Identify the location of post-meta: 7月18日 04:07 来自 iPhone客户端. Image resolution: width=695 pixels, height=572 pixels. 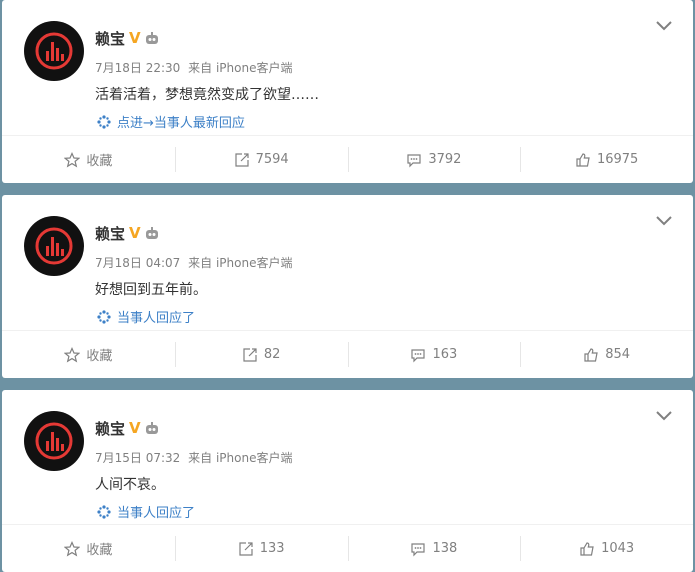
(193, 262).